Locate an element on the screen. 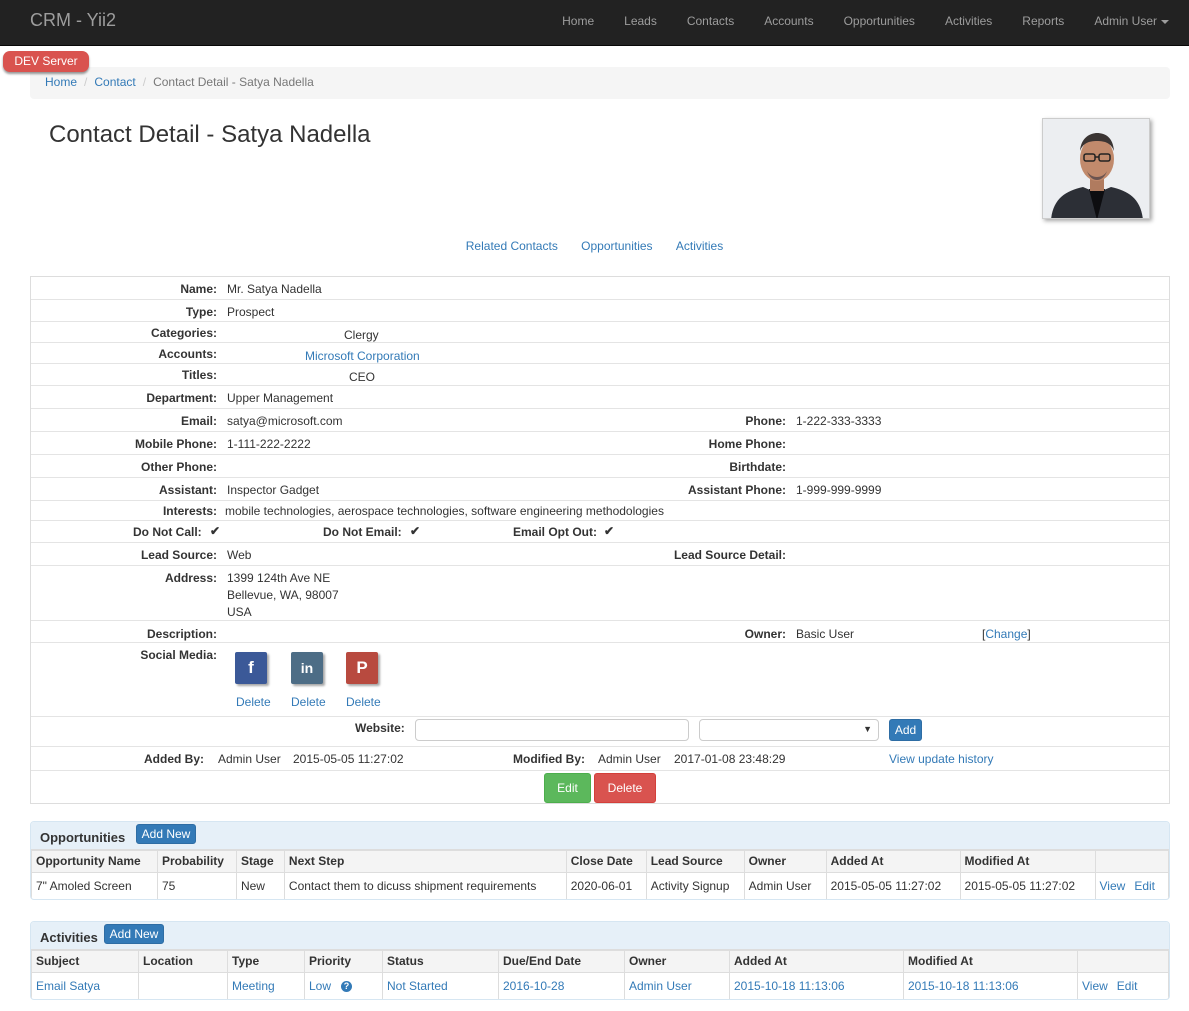 This screenshot has width=1189, height=1011. detail-row-description: Description: Owner: Basic User [Change] is located at coordinates (600, 632).